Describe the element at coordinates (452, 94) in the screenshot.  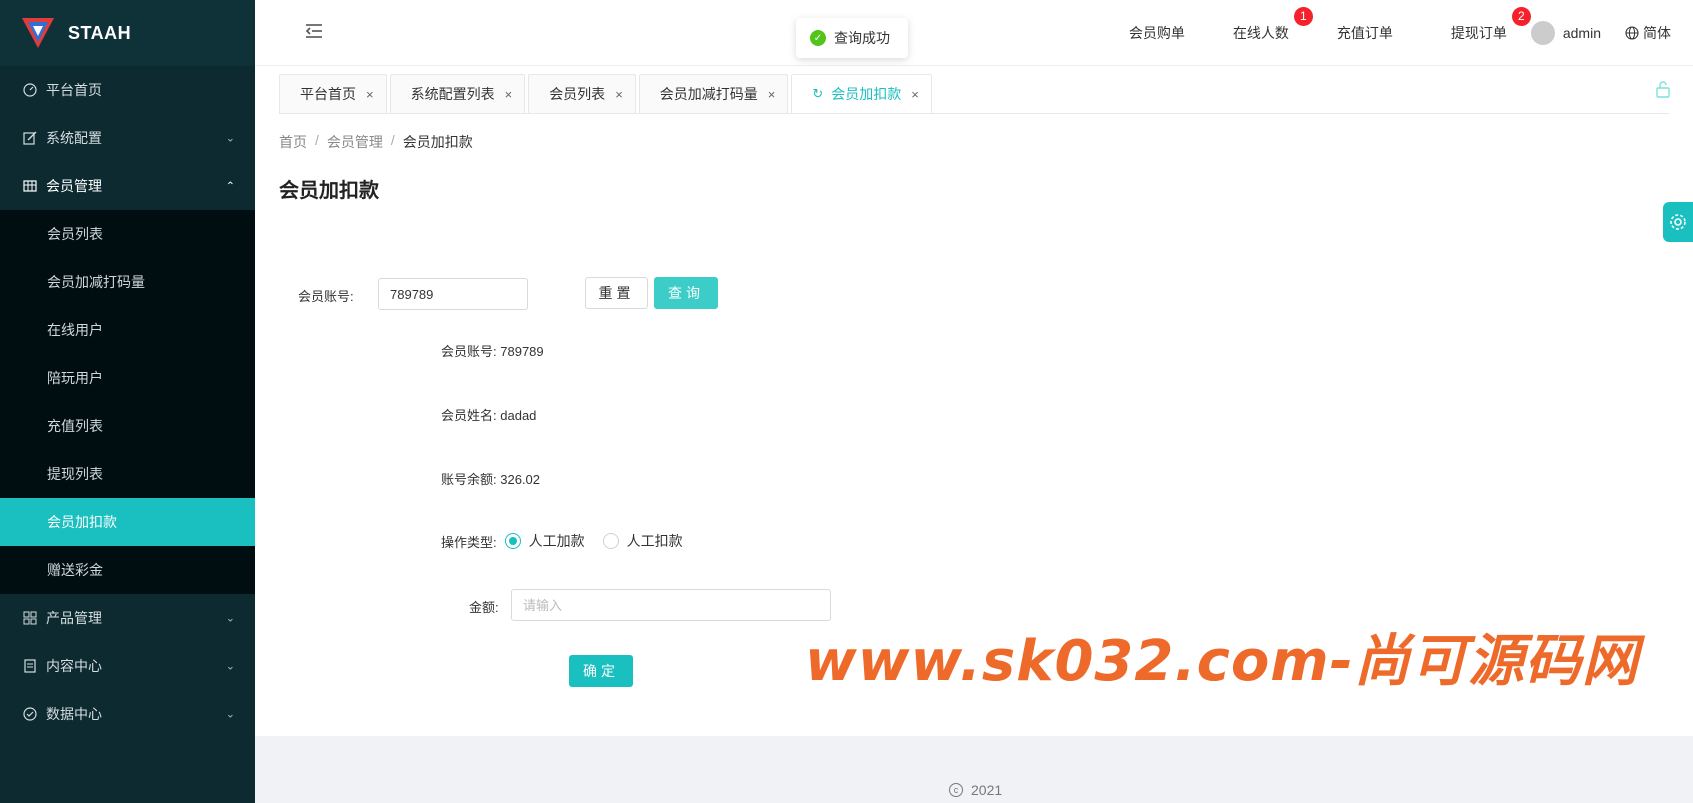
I see `tab-label: 系统配置列表` at that location.